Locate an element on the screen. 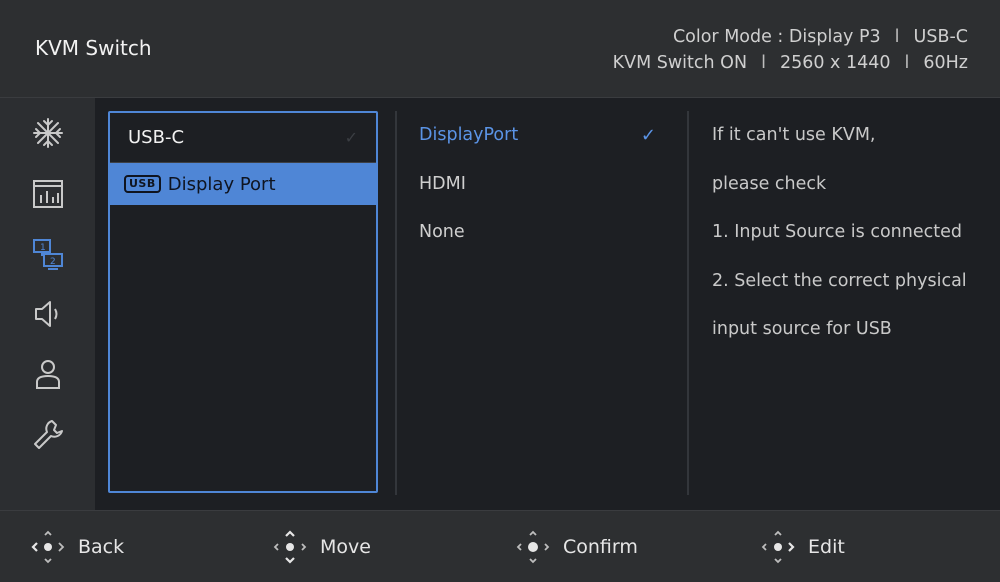 Image resolution: width=1000 pixels, height=582 pixels. svg-text: 1 is located at coordinates (43, 248).